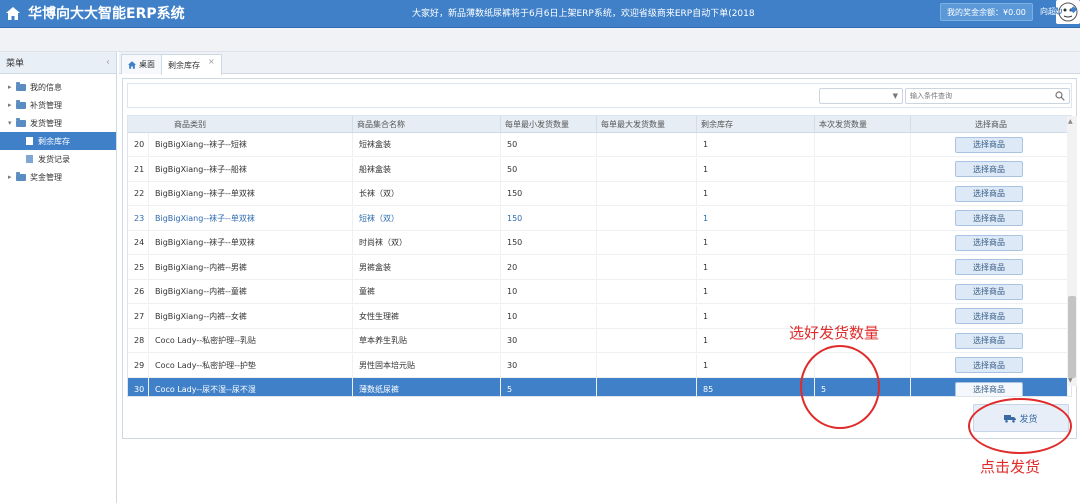 This screenshot has height=503, width=1080. What do you see at coordinates (598, 194) in the screenshot?
I see `table-row: 22 BigBigXiang--袜子--单双袜 长袜（双） 150 1 选择商品` at bounding box center [598, 194].